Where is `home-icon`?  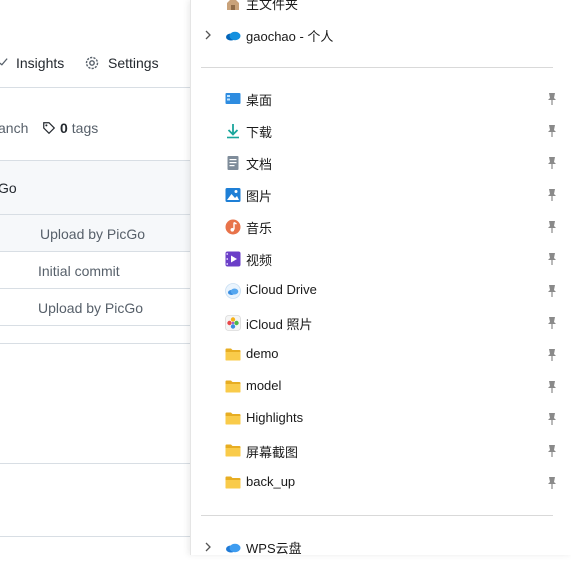 home-icon is located at coordinates (233, 5).